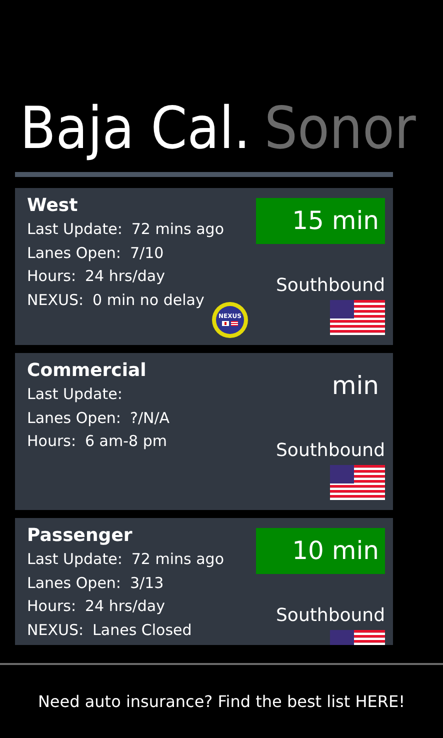 The height and width of the screenshot is (738, 443). What do you see at coordinates (320, 551) in the screenshot?
I see `wait-time: 10 min` at bounding box center [320, 551].